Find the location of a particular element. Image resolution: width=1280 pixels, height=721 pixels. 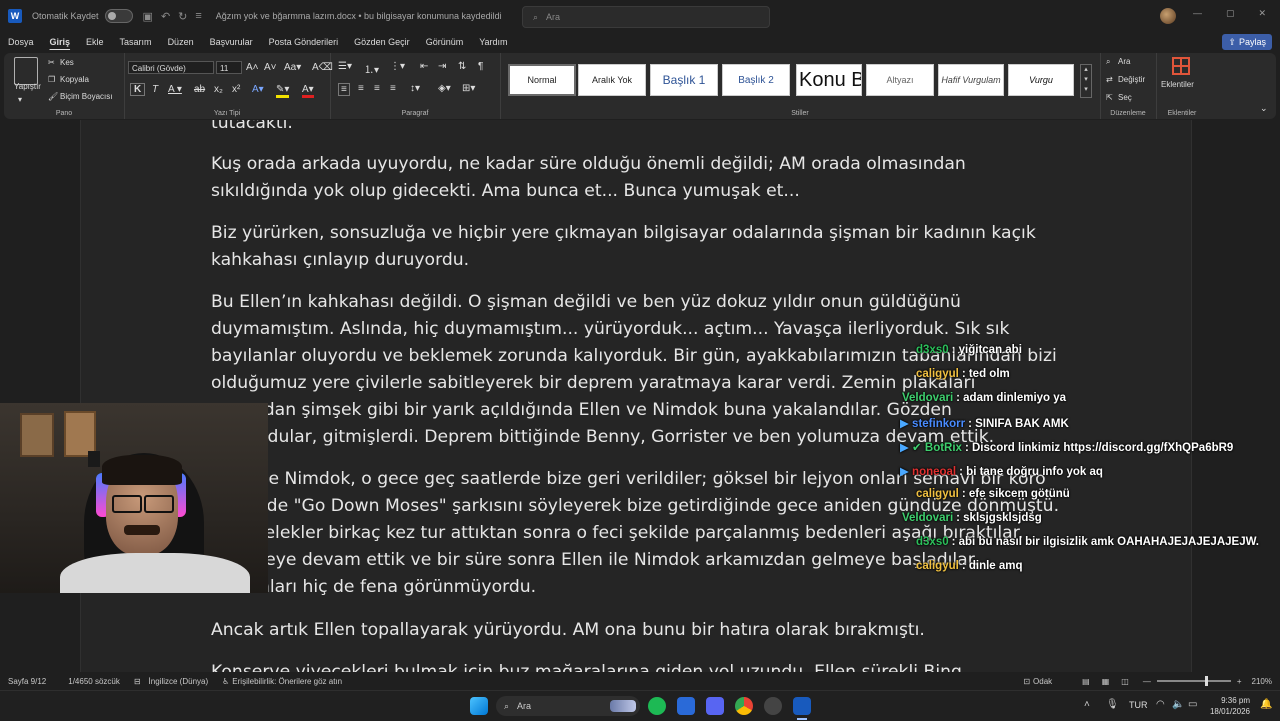

tab-2: Ekle is located at coordinates (95, 42).